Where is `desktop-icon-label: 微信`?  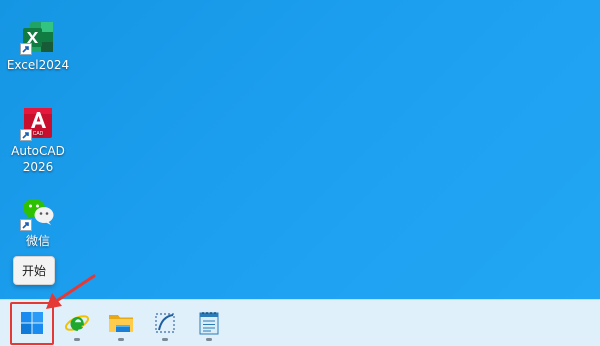 desktop-icon-label: 微信 is located at coordinates (37, 241).